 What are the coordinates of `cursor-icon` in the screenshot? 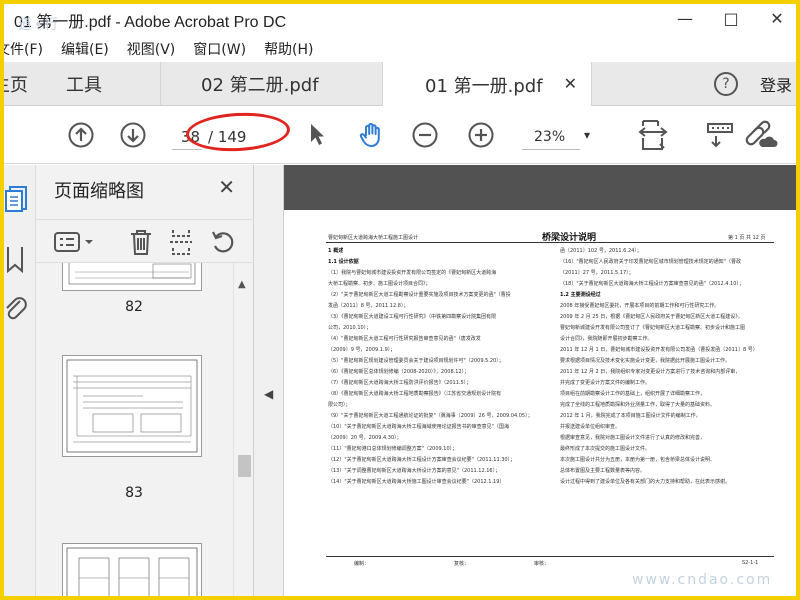 It's located at (317, 135).